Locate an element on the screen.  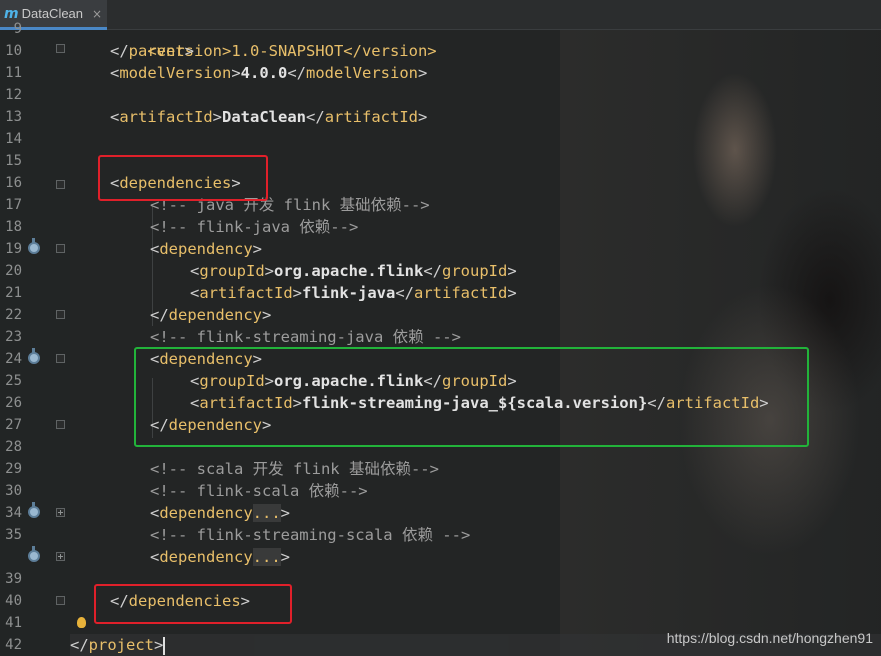
line-number: 23 is located at coordinates (13, 337).